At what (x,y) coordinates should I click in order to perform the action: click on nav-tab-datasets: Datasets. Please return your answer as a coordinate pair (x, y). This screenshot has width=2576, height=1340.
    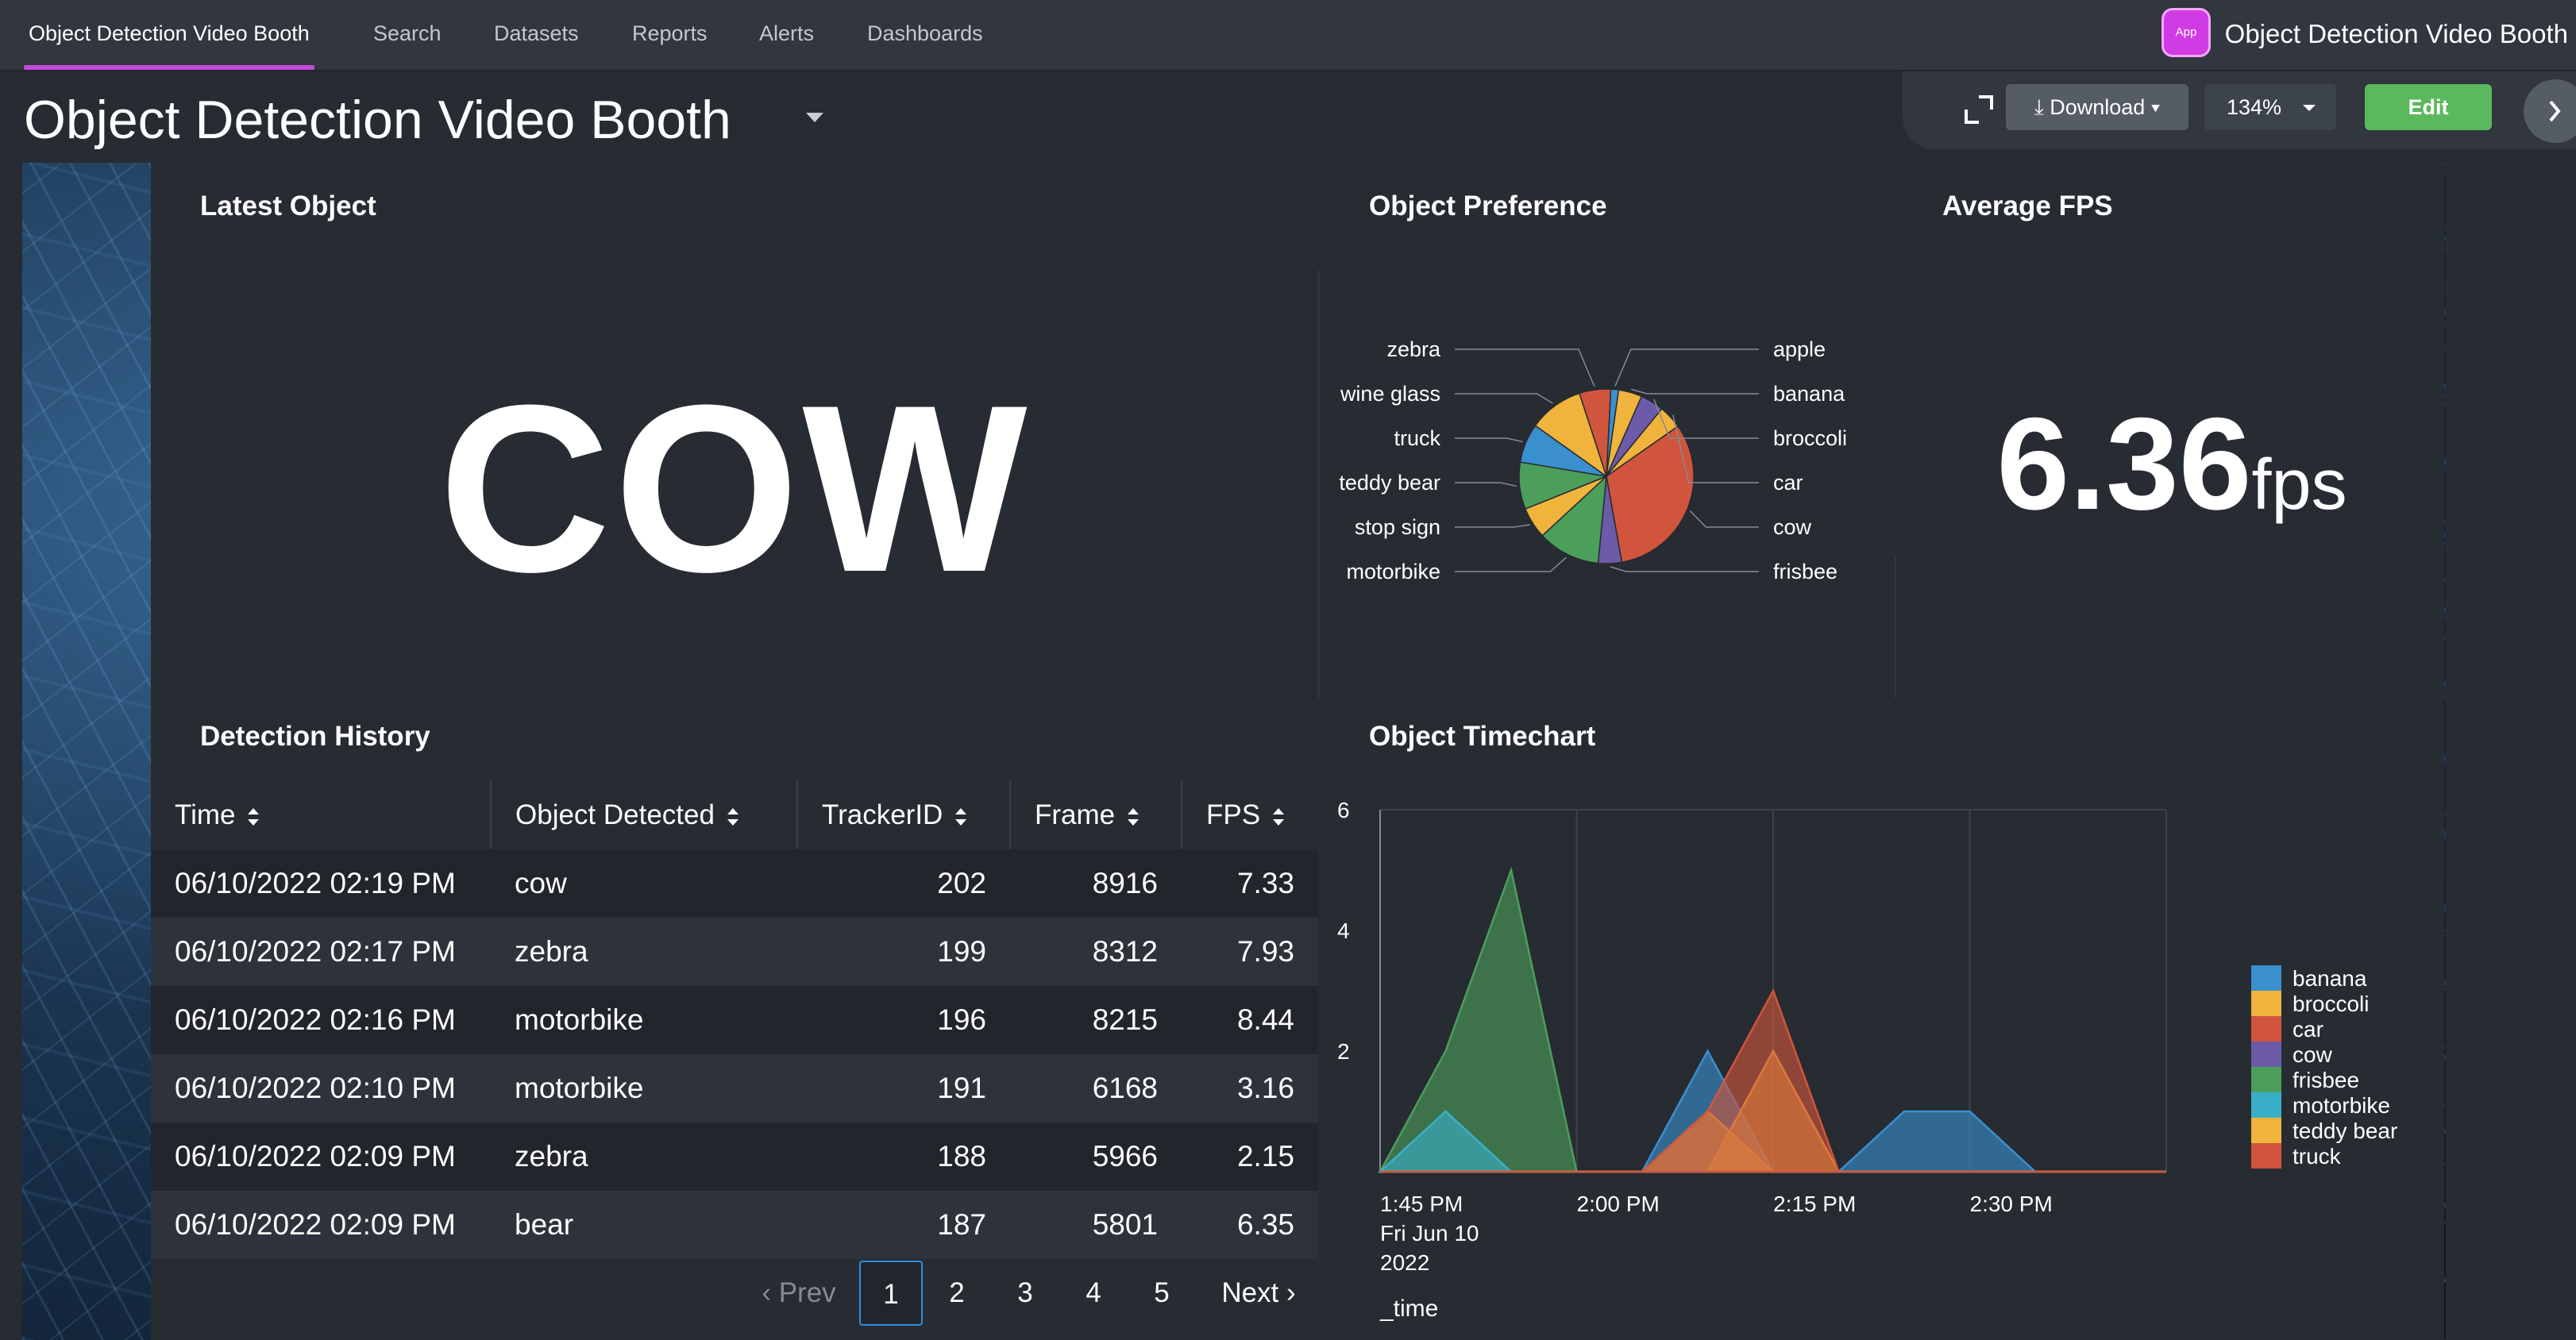
    Looking at the image, I should click on (536, 35).